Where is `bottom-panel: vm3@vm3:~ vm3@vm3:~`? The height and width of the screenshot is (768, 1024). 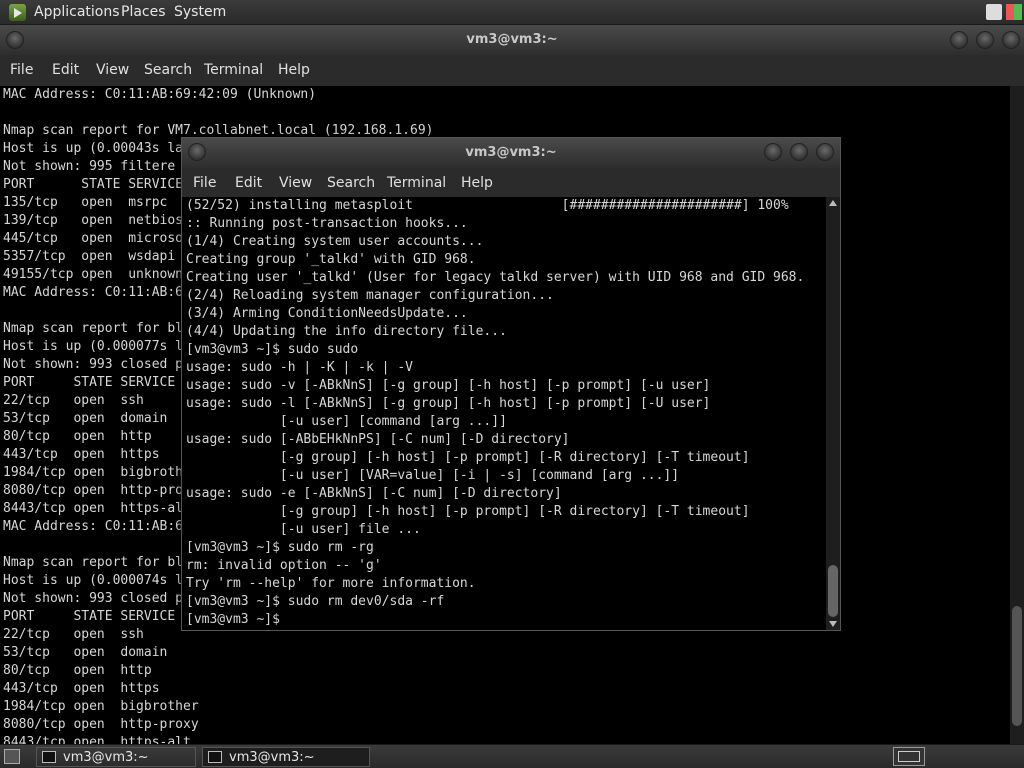 bottom-panel: vm3@vm3:~ vm3@vm3:~ is located at coordinates (512, 756).